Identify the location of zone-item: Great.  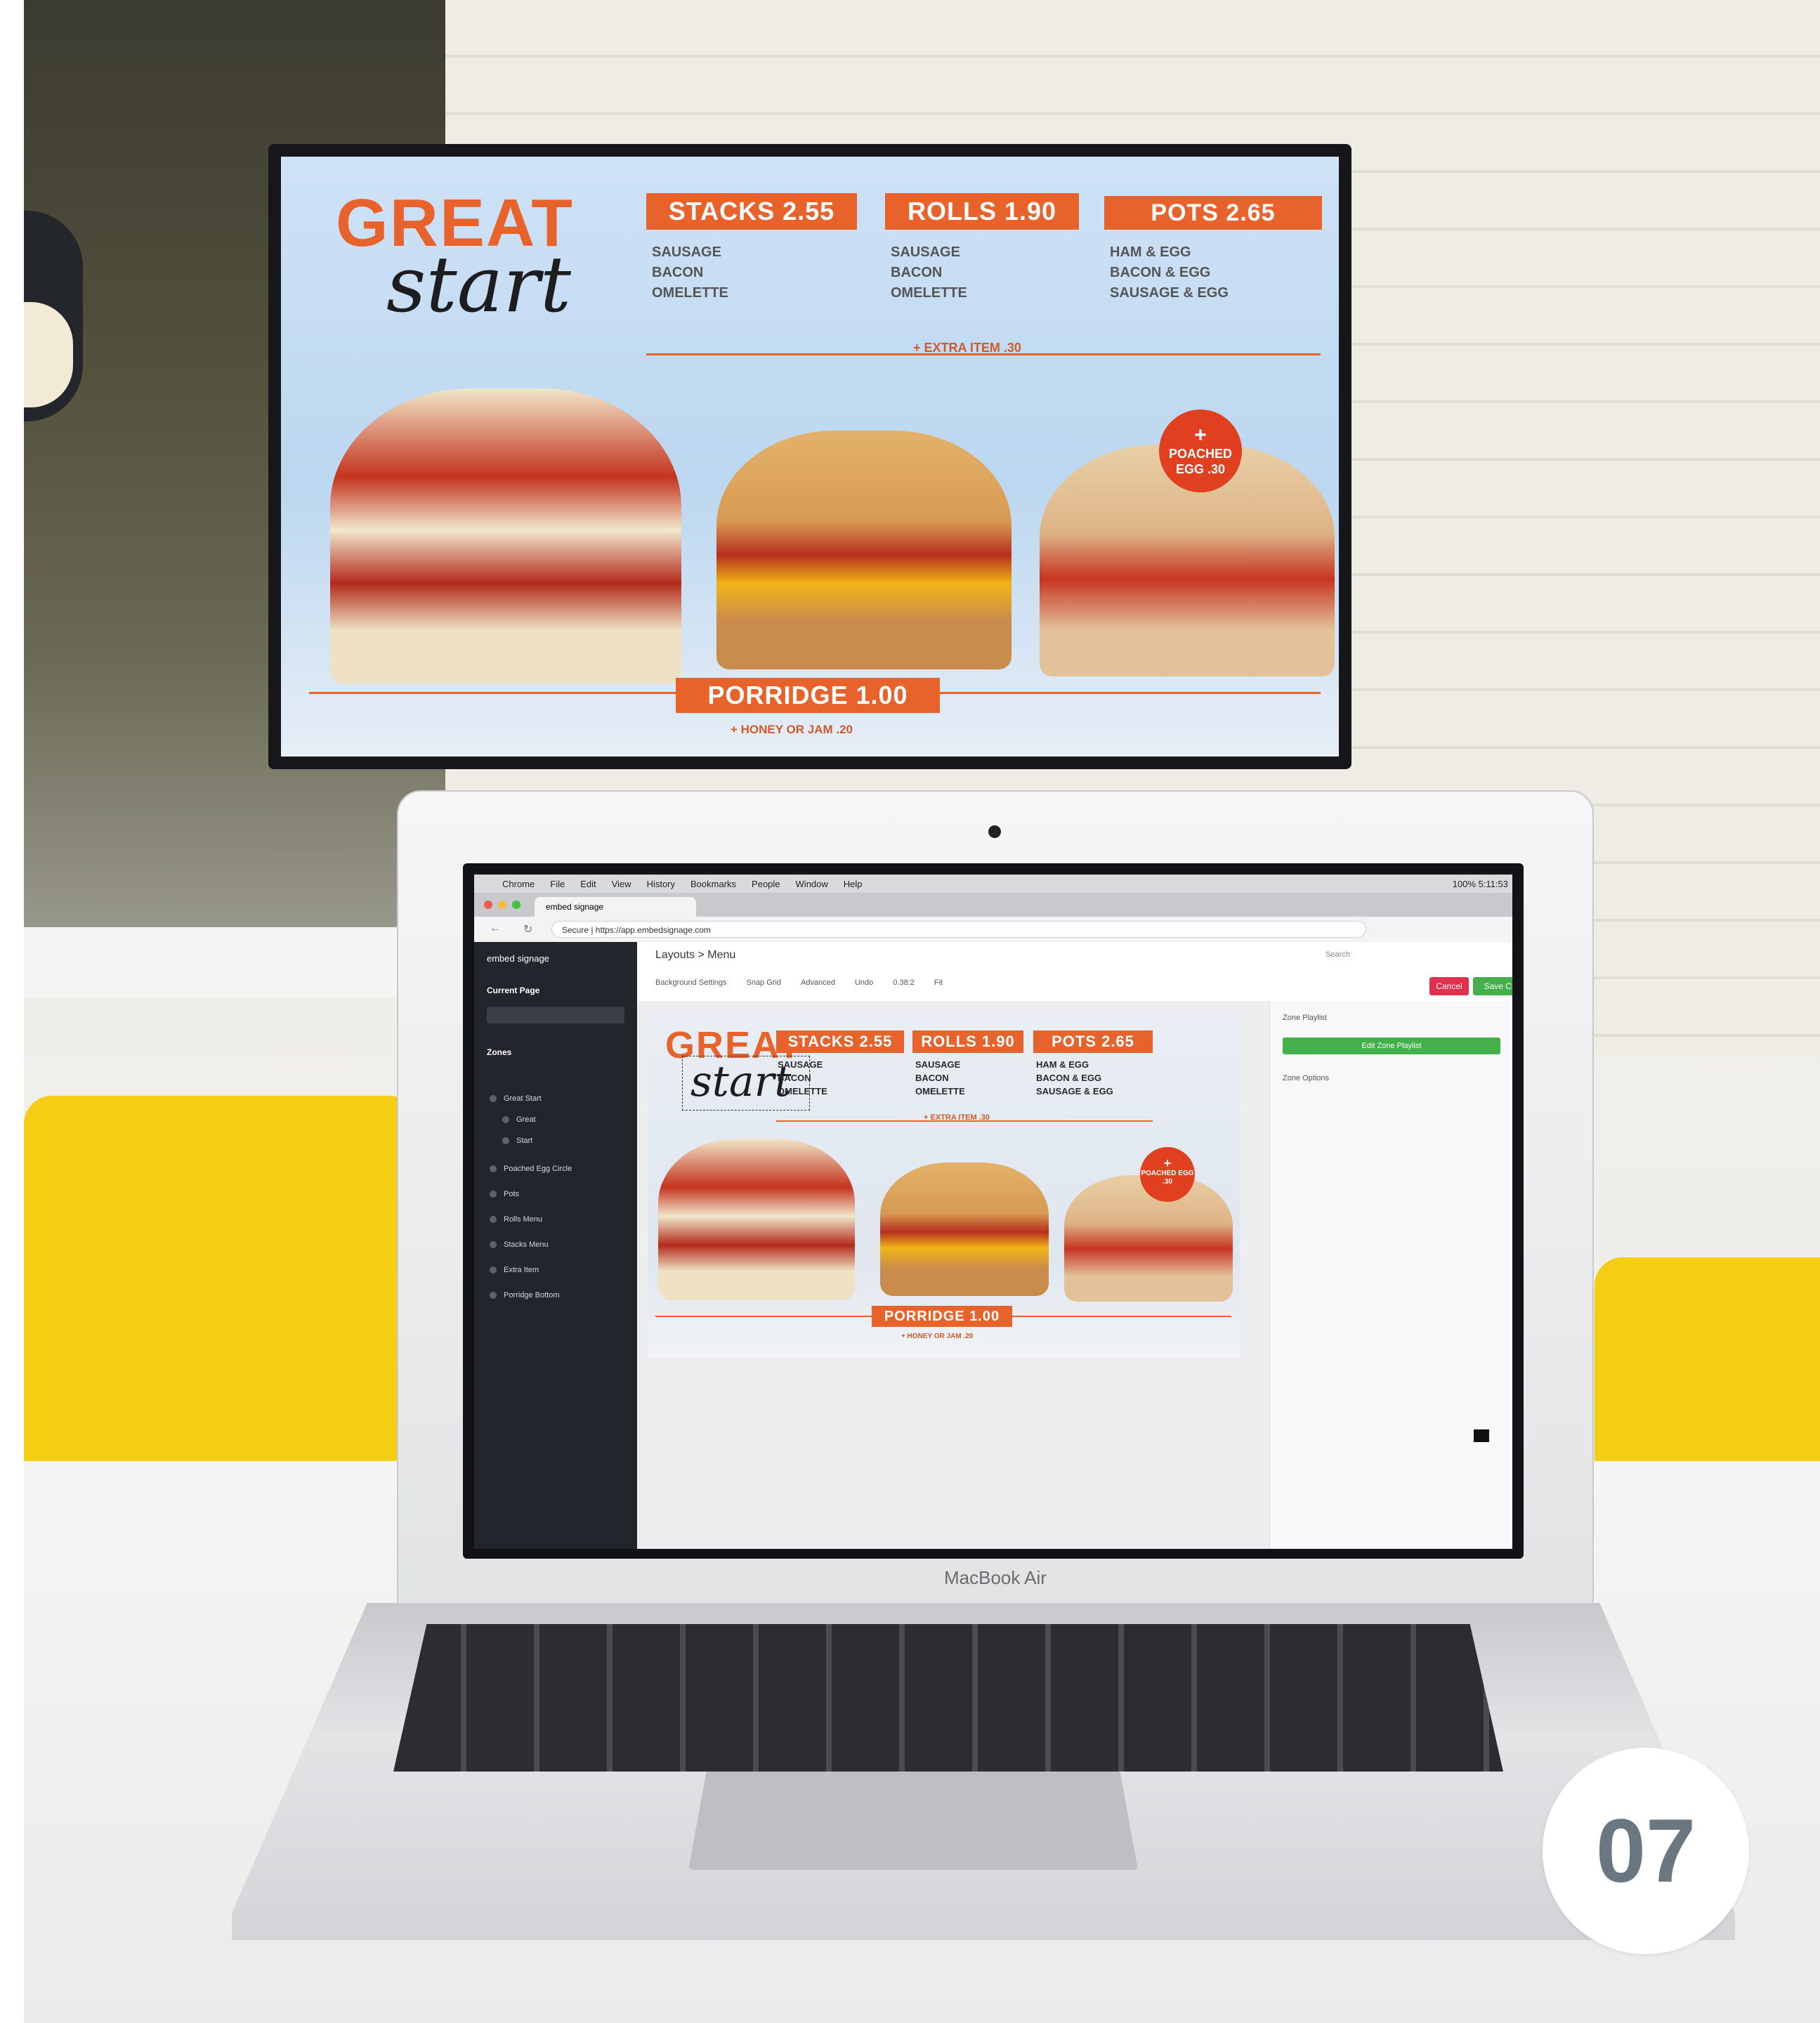
(519, 1120).